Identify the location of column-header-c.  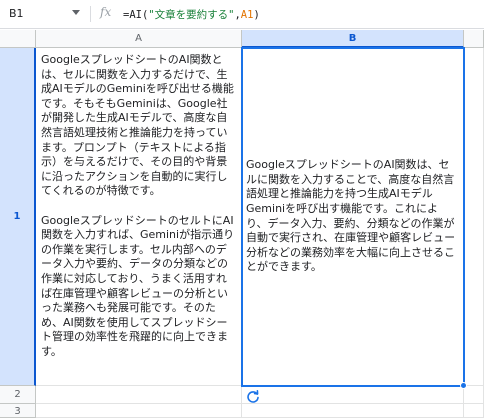
(474, 39).